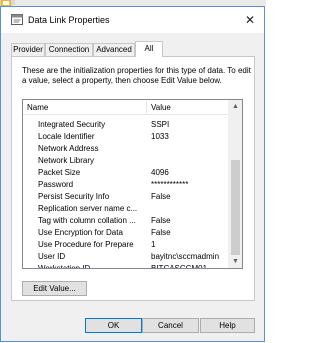 The image size is (320, 343). I want to click on scroll-thumb, so click(235, 207).